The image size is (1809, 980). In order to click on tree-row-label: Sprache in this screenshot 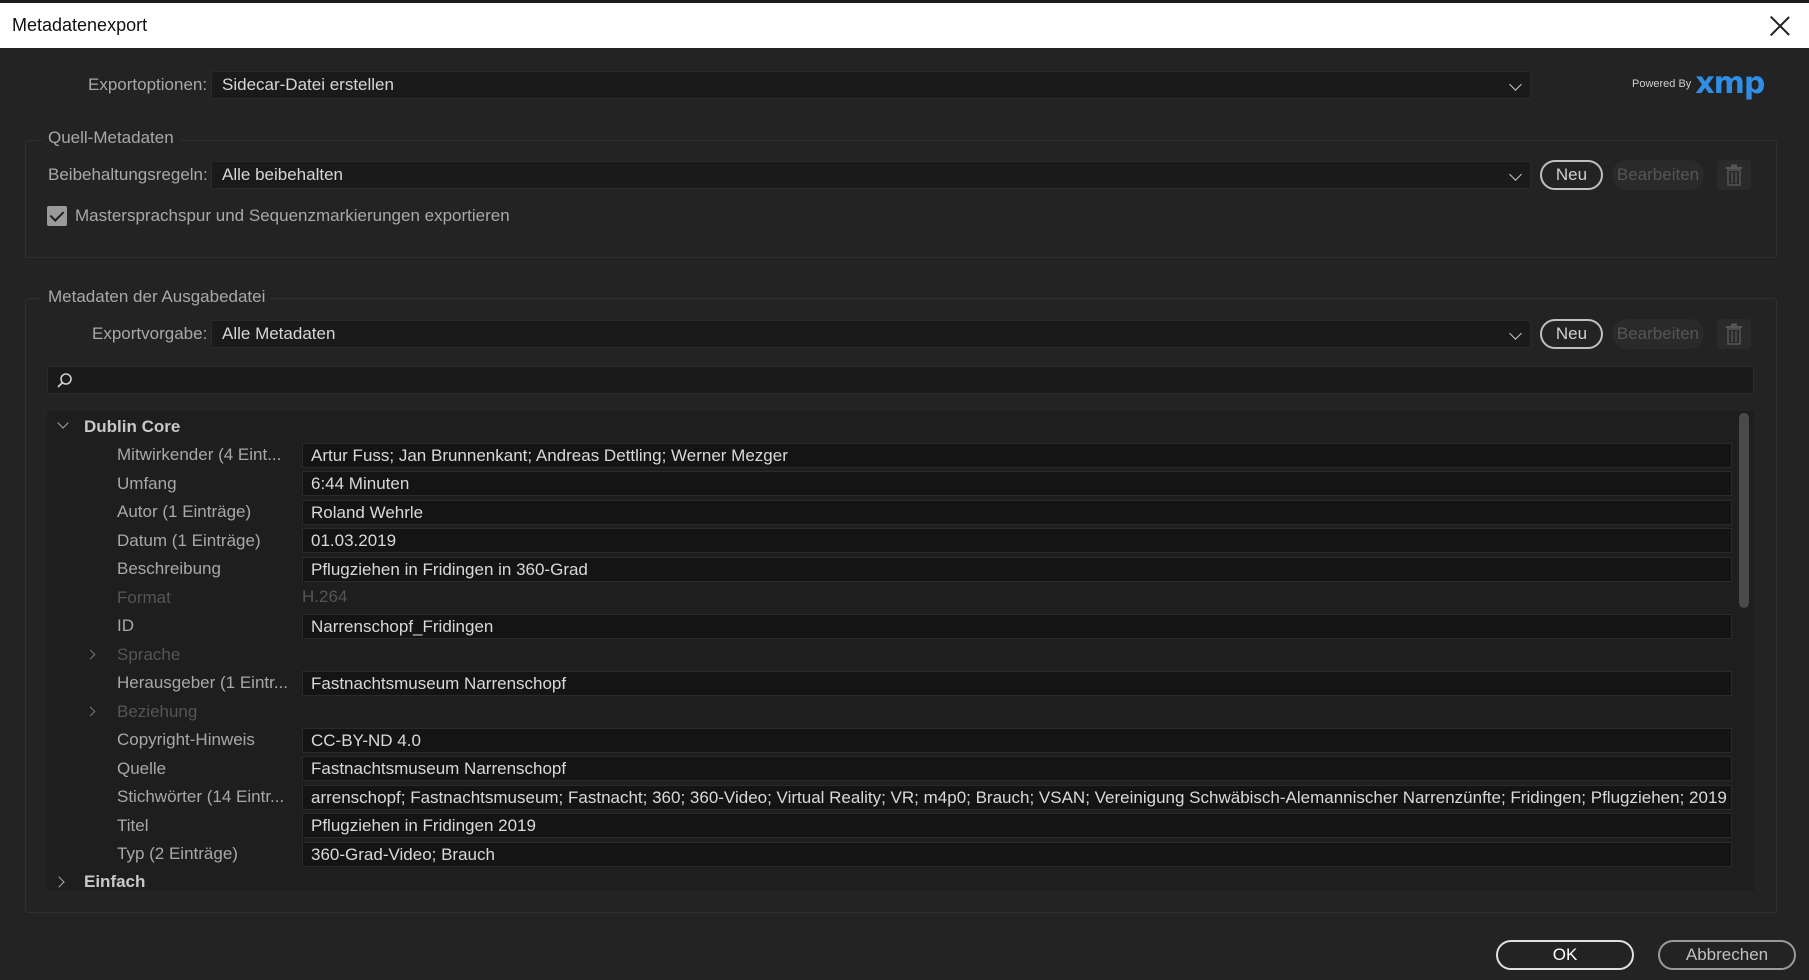, I will do `click(149, 654)`.